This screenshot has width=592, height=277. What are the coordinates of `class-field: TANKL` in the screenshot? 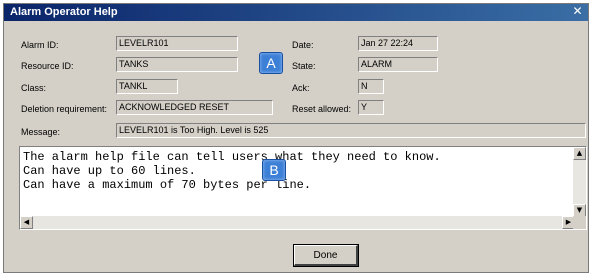 It's located at (147, 86).